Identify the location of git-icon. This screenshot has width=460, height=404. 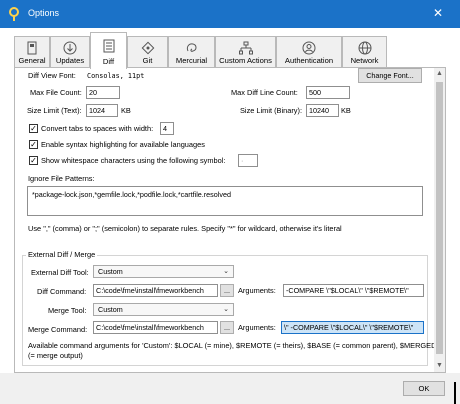
(147, 48).